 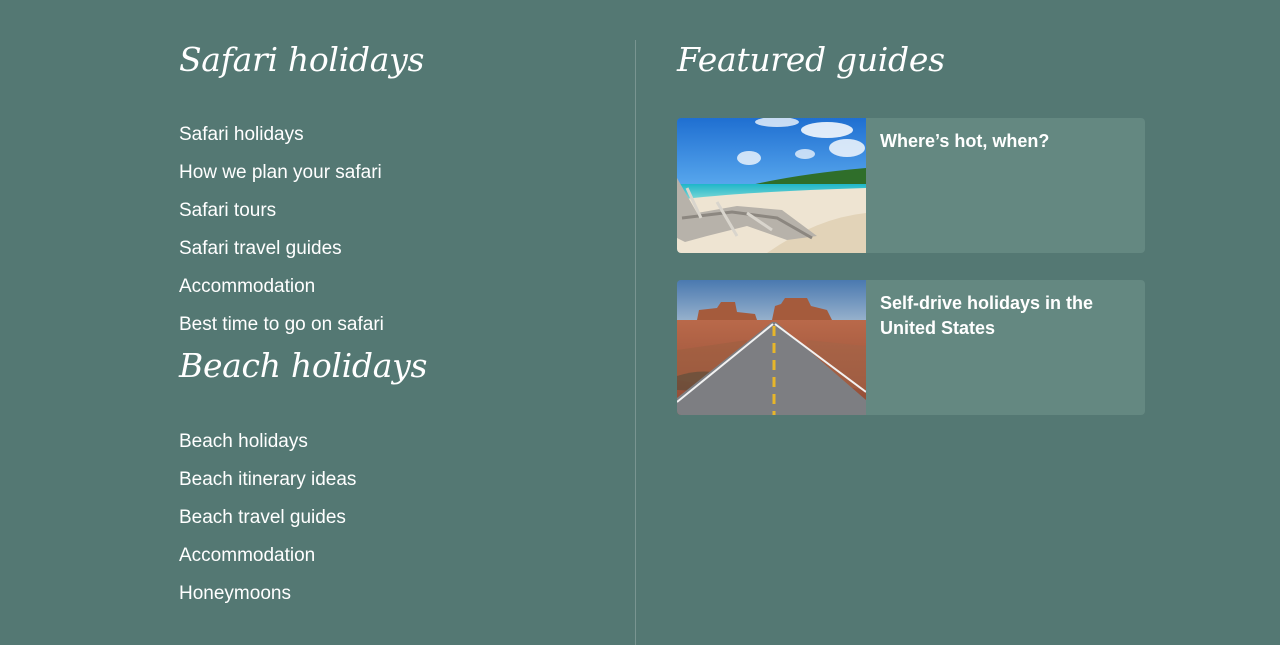 I want to click on beach-link-honeymoons: Honeymoons, so click(x=389, y=594).